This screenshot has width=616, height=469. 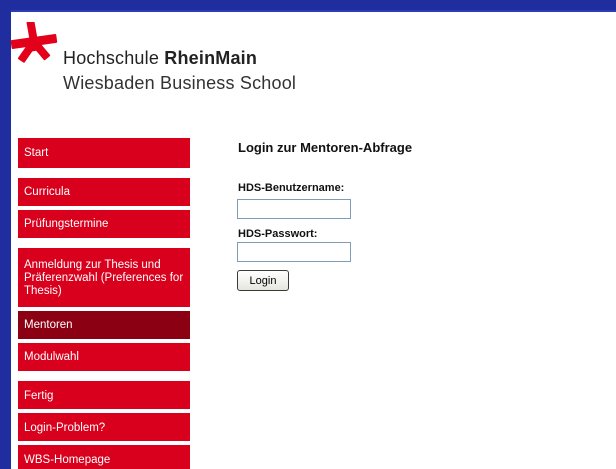 What do you see at coordinates (180, 83) in the screenshot?
I see `logo-line-2: Wiesbaden Business School` at bounding box center [180, 83].